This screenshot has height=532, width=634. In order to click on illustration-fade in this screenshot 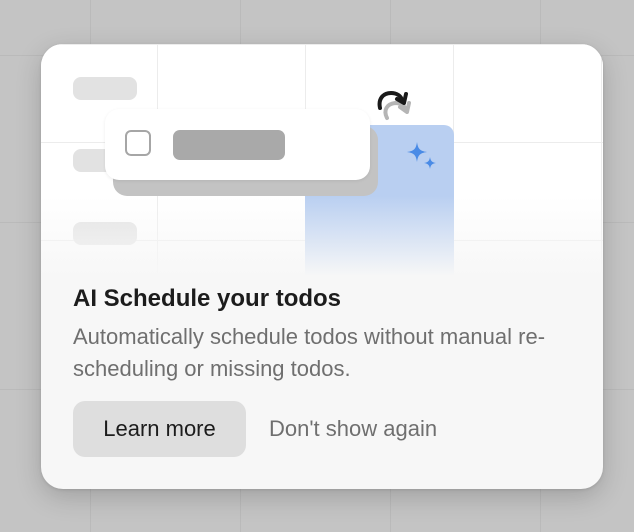, I will do `click(322, 236)`.